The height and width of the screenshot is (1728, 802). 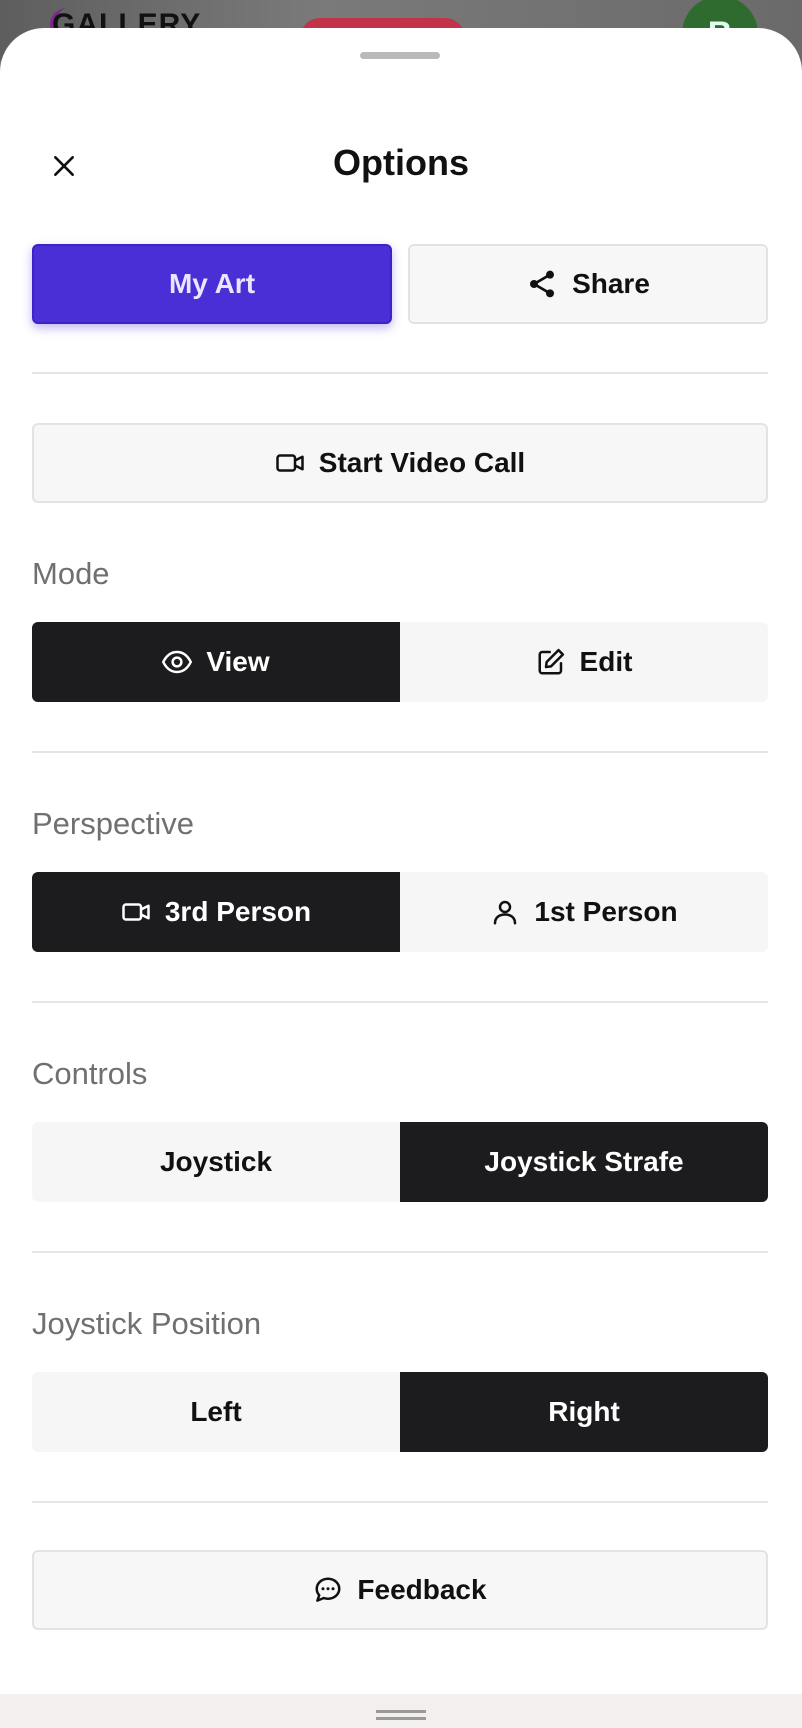 I want to click on my-art-label: My Art, so click(x=212, y=283).